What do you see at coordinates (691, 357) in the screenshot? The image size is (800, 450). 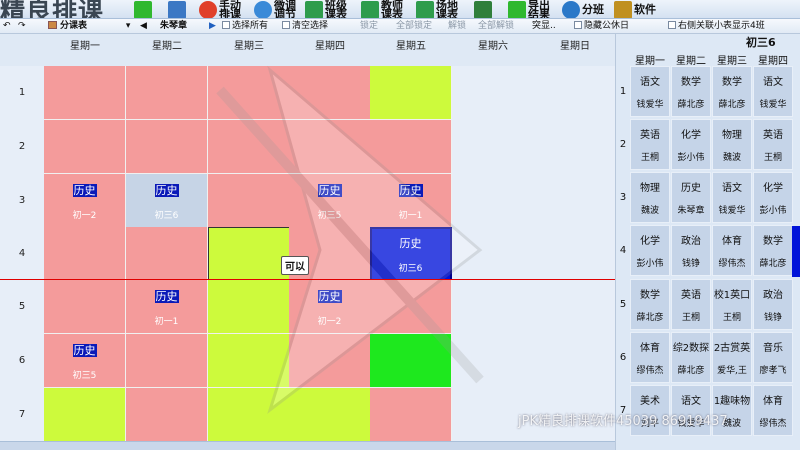 I see `related-cell: 综2数探 薛北彦` at bounding box center [691, 357].